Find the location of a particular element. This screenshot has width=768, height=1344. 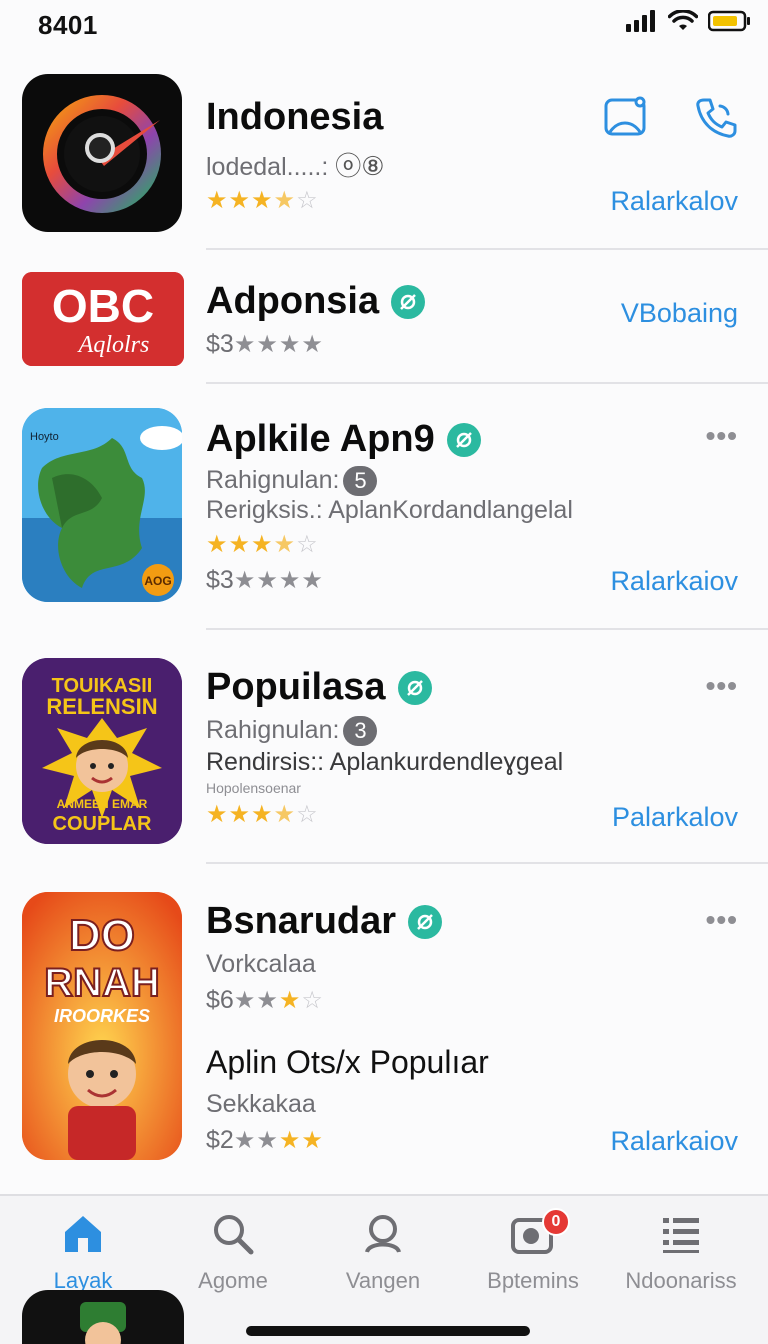

app-subtitle: lodedal.....: ⓞ⑧ is located at coordinates (295, 166).